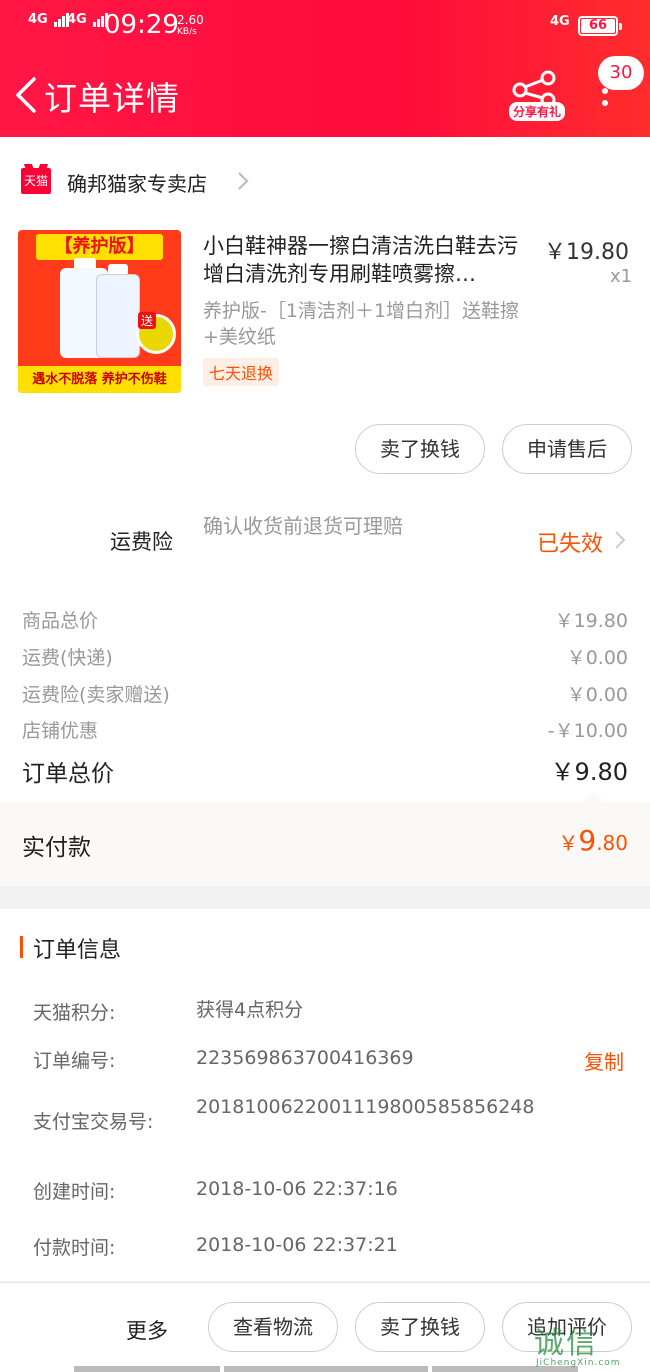 This screenshot has height=1372, width=650. Describe the element at coordinates (297, 1245) in the screenshot. I see `payment-time-value: 2018-10-06 22:37:21` at that location.